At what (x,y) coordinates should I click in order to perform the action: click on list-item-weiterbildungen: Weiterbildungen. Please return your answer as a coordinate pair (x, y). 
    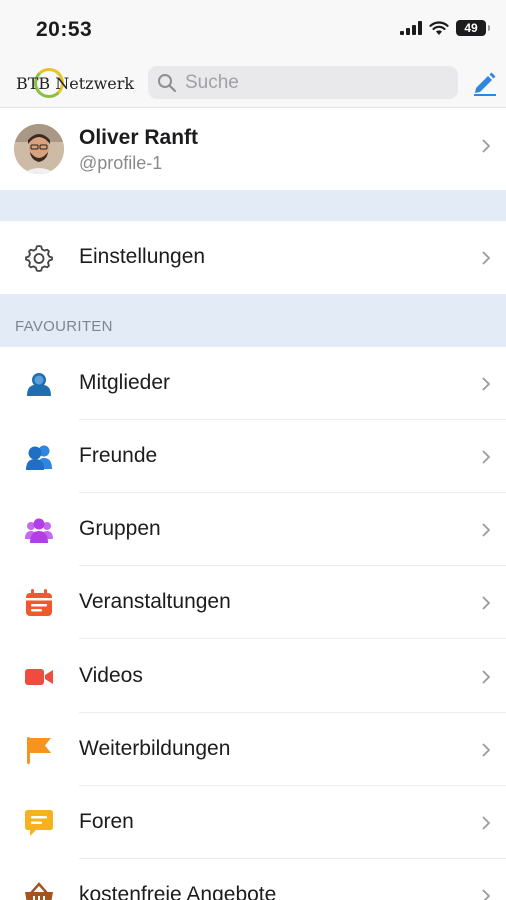
    Looking at the image, I should click on (253, 749).